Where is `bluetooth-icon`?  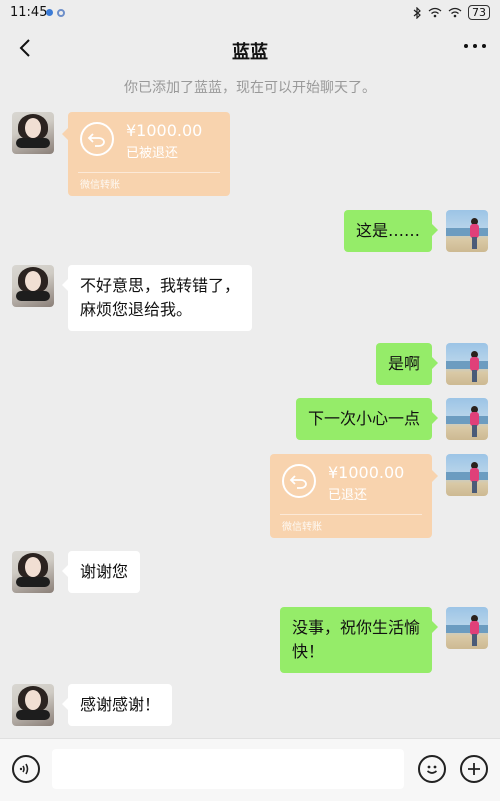 bluetooth-icon is located at coordinates (417, 12).